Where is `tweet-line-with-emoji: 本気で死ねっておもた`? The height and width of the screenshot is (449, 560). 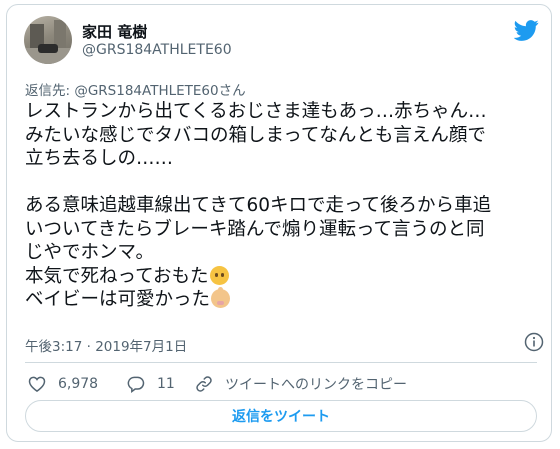
tweet-line-with-emoji: 本気で死ねっておもた is located at coordinates (280, 277).